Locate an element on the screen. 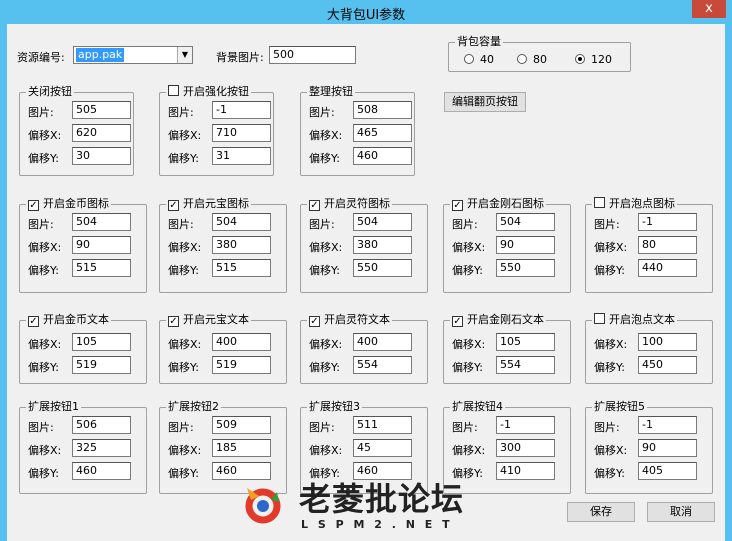 The height and width of the screenshot is (541, 732). offset-y-field: 30 is located at coordinates (101, 156).